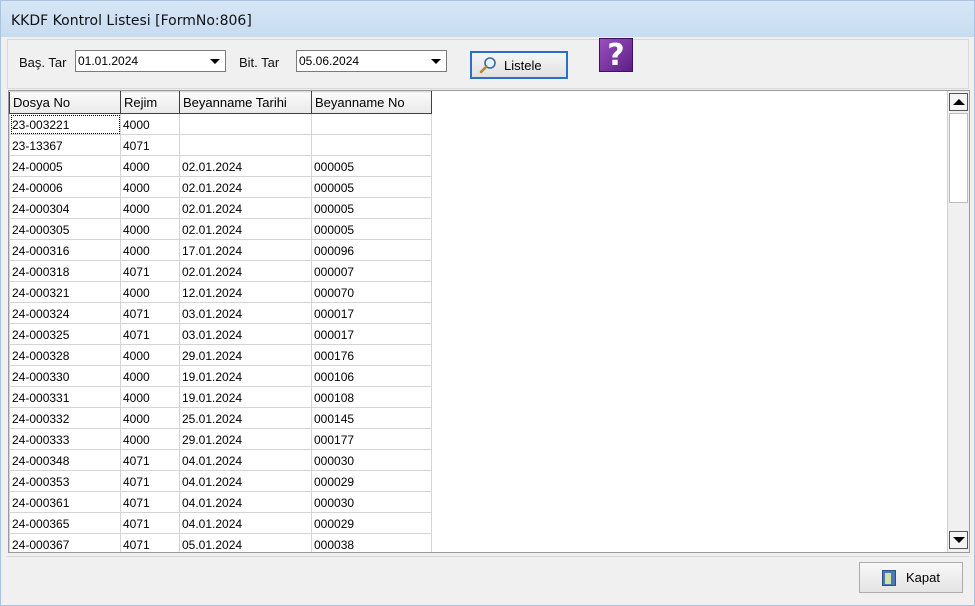 The image size is (975, 606). I want to click on table-row: 24-000330 4000 19.01.2024 000106, so click(220, 376).